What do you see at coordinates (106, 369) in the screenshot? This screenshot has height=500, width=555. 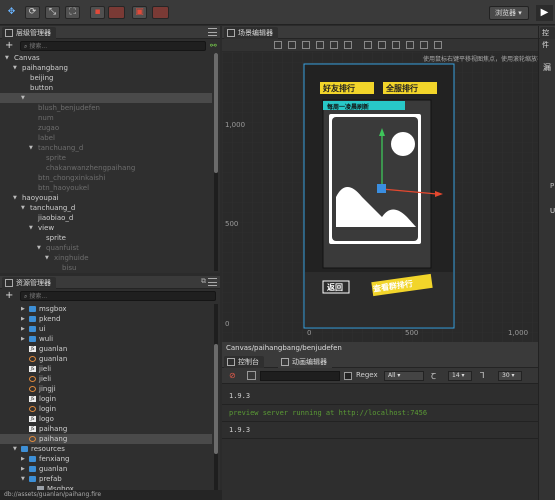 I see `asset-row: JS jieli` at bounding box center [106, 369].